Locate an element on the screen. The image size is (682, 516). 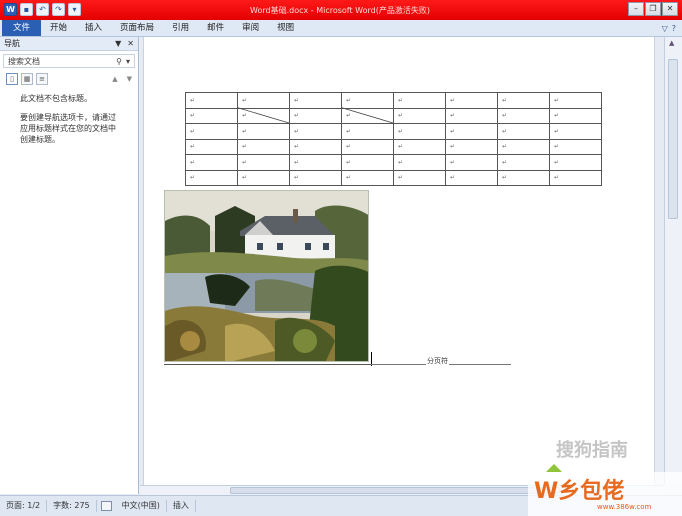
search-dropdown-icon: ▾ is located at coordinates (128, 61).